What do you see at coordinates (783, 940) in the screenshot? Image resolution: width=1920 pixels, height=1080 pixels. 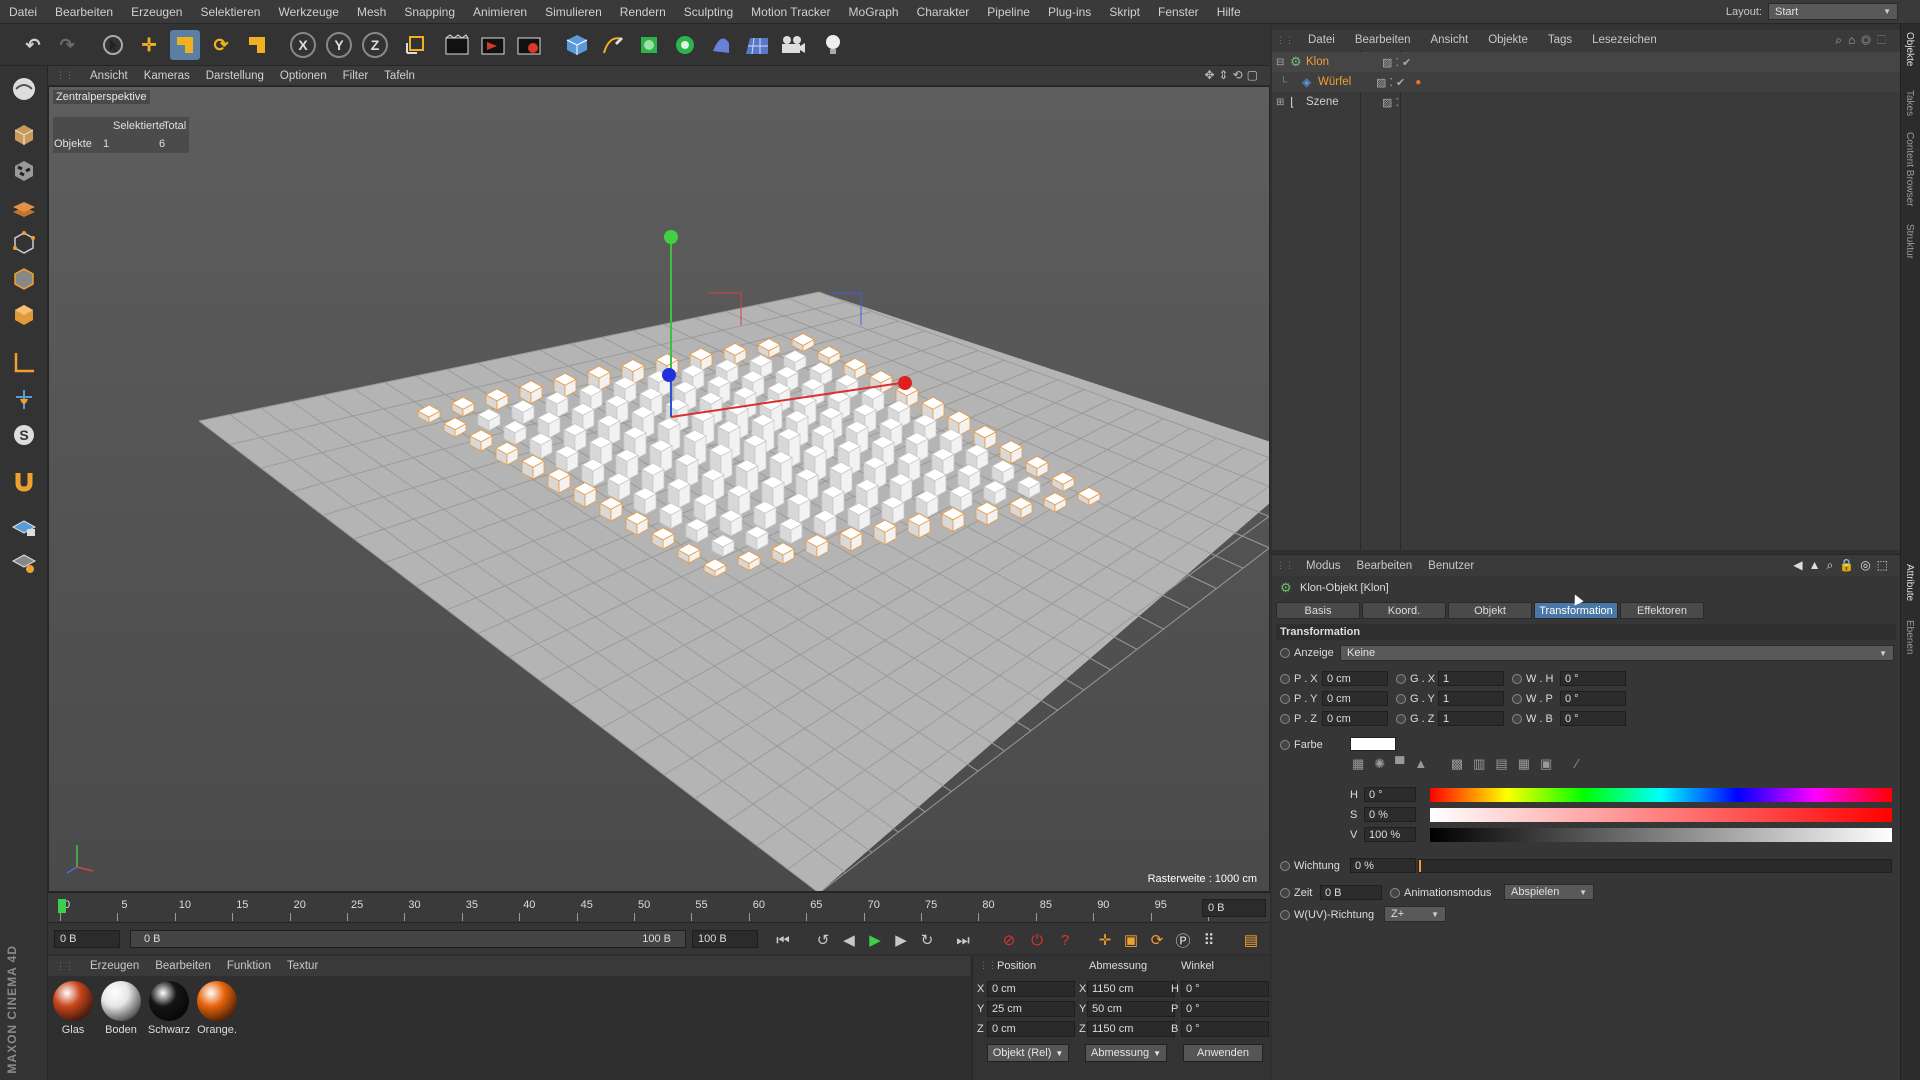 I see `goto-start-icon: ⏮` at bounding box center [783, 940].